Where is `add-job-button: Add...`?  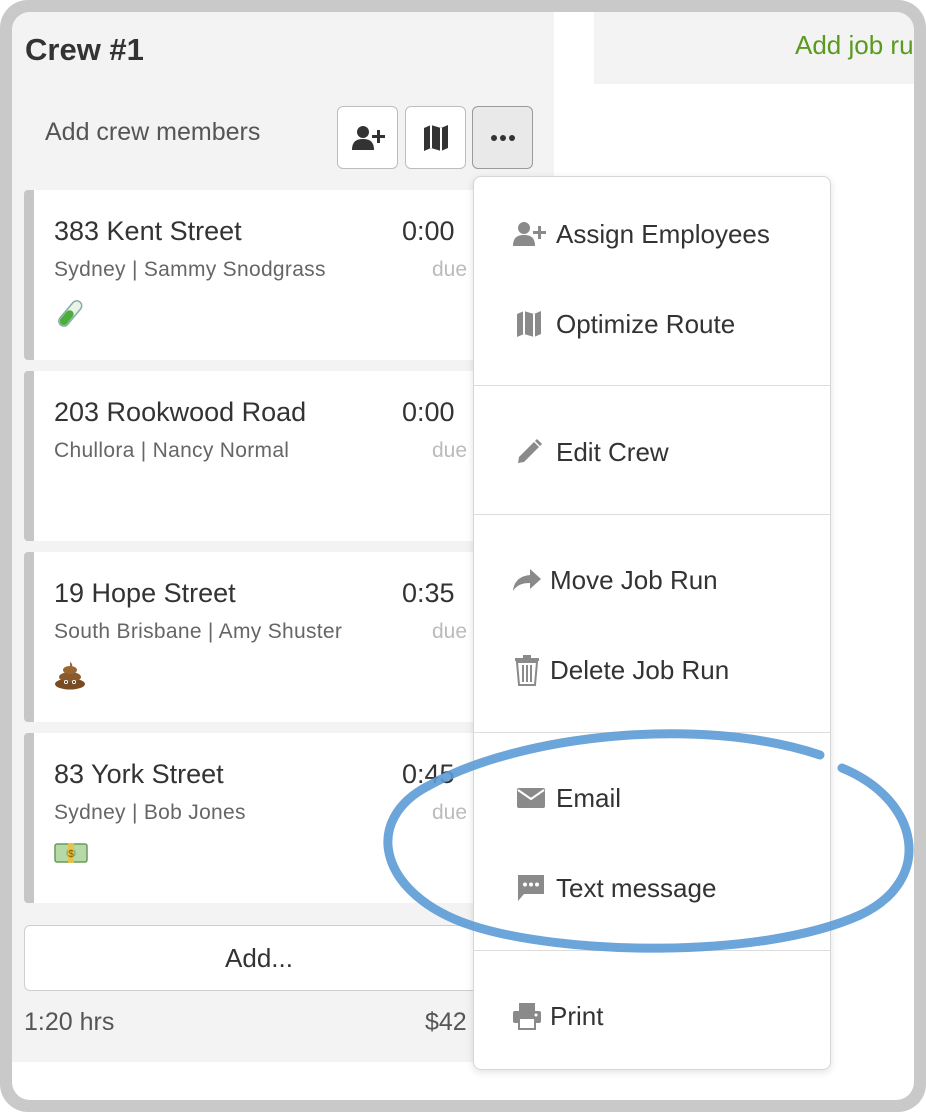
add-job-button: Add... is located at coordinates (259, 958).